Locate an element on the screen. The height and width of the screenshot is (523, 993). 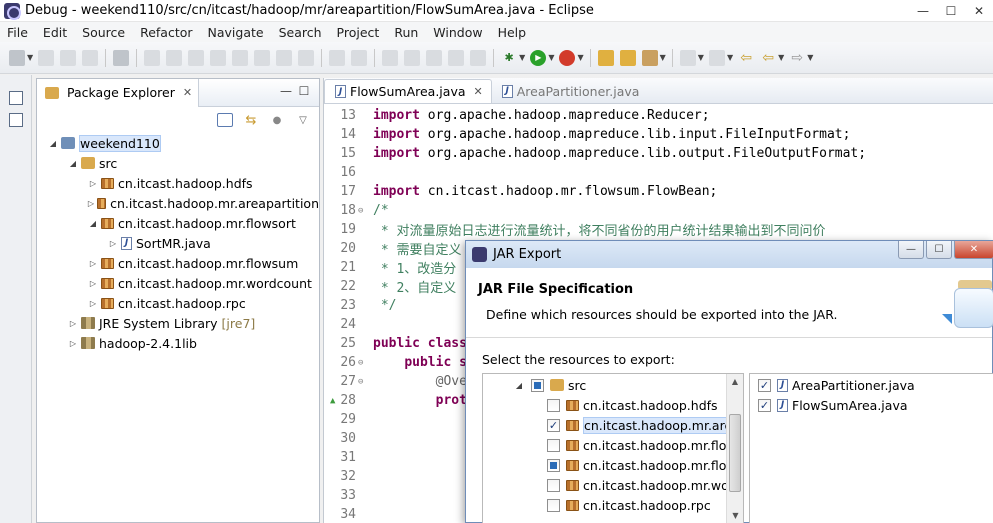
focus-on-active-task-icon: ● is located at coordinates (277, 120).